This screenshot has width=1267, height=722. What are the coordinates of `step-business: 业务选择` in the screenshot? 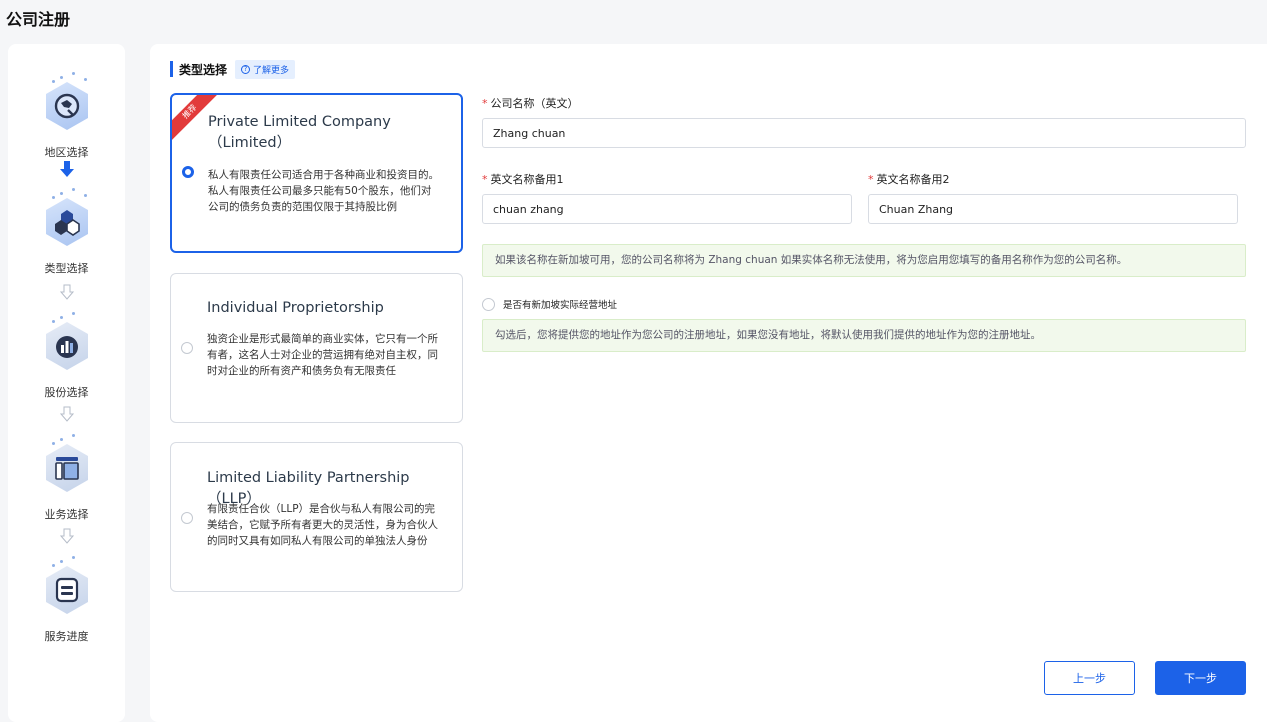 It's located at (66, 475).